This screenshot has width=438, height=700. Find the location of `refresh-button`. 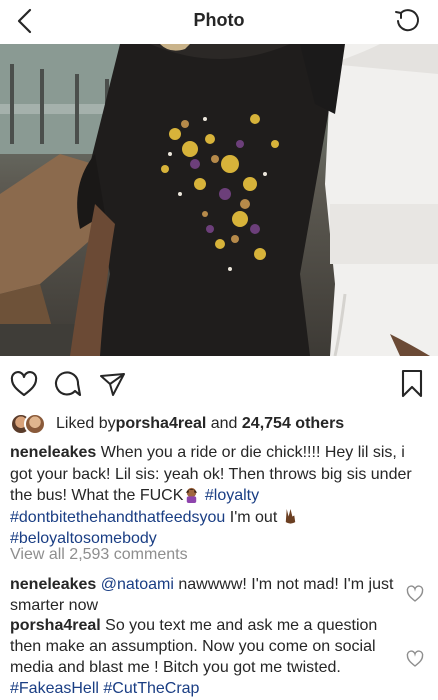

refresh-button is located at coordinates (407, 21).